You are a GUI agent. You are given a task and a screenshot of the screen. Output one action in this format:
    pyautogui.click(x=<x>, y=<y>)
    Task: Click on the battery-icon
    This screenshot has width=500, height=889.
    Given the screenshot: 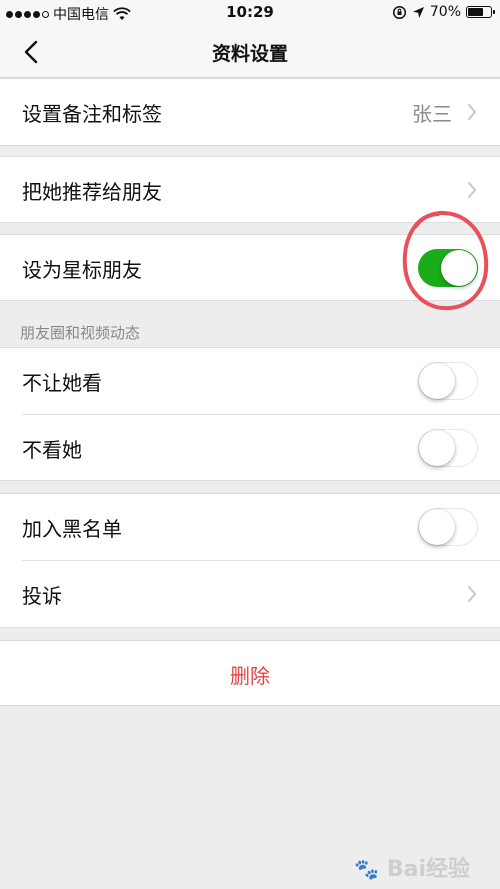 What is the action you would take?
    pyautogui.click(x=480, y=12)
    